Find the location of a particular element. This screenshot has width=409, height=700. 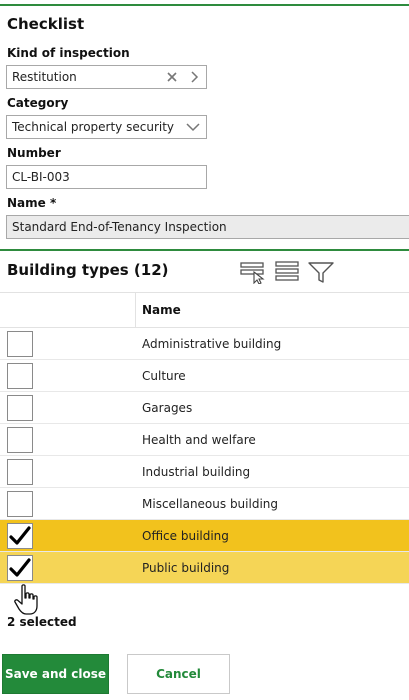

name-input: Standard End-of-Tenancy Inspection is located at coordinates (207, 227).